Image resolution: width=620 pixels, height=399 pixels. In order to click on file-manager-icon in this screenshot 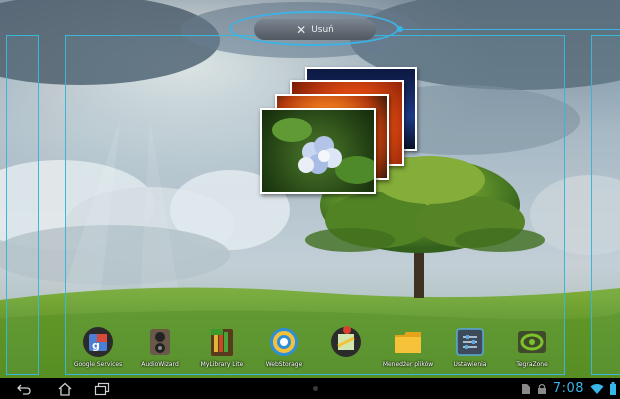, I will do `click(408, 342)`.